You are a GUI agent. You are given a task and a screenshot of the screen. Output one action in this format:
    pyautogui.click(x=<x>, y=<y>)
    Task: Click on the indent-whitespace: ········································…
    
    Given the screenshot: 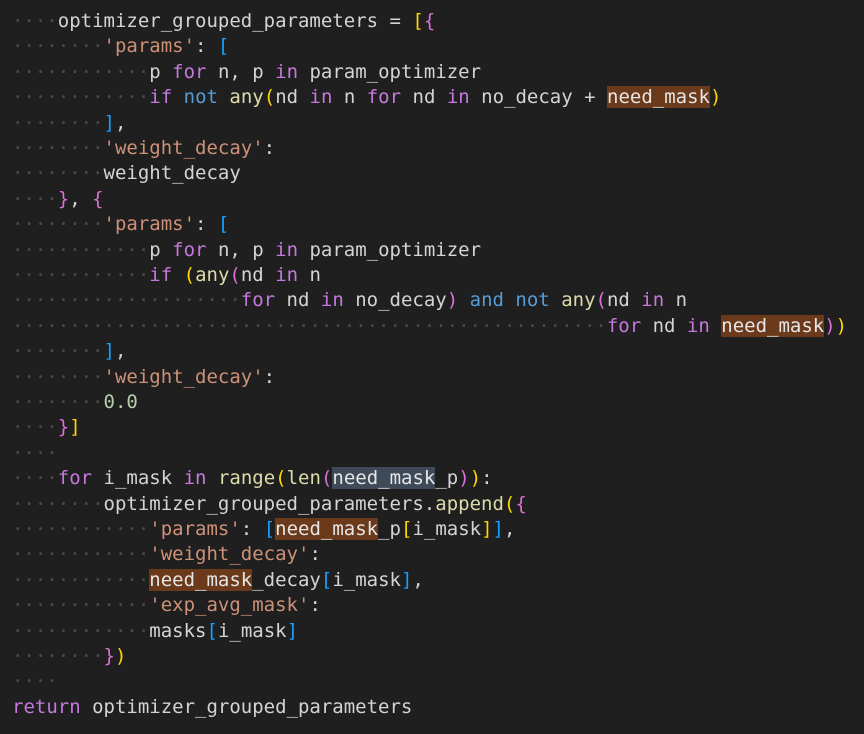 What is the action you would take?
    pyautogui.click(x=309, y=325)
    